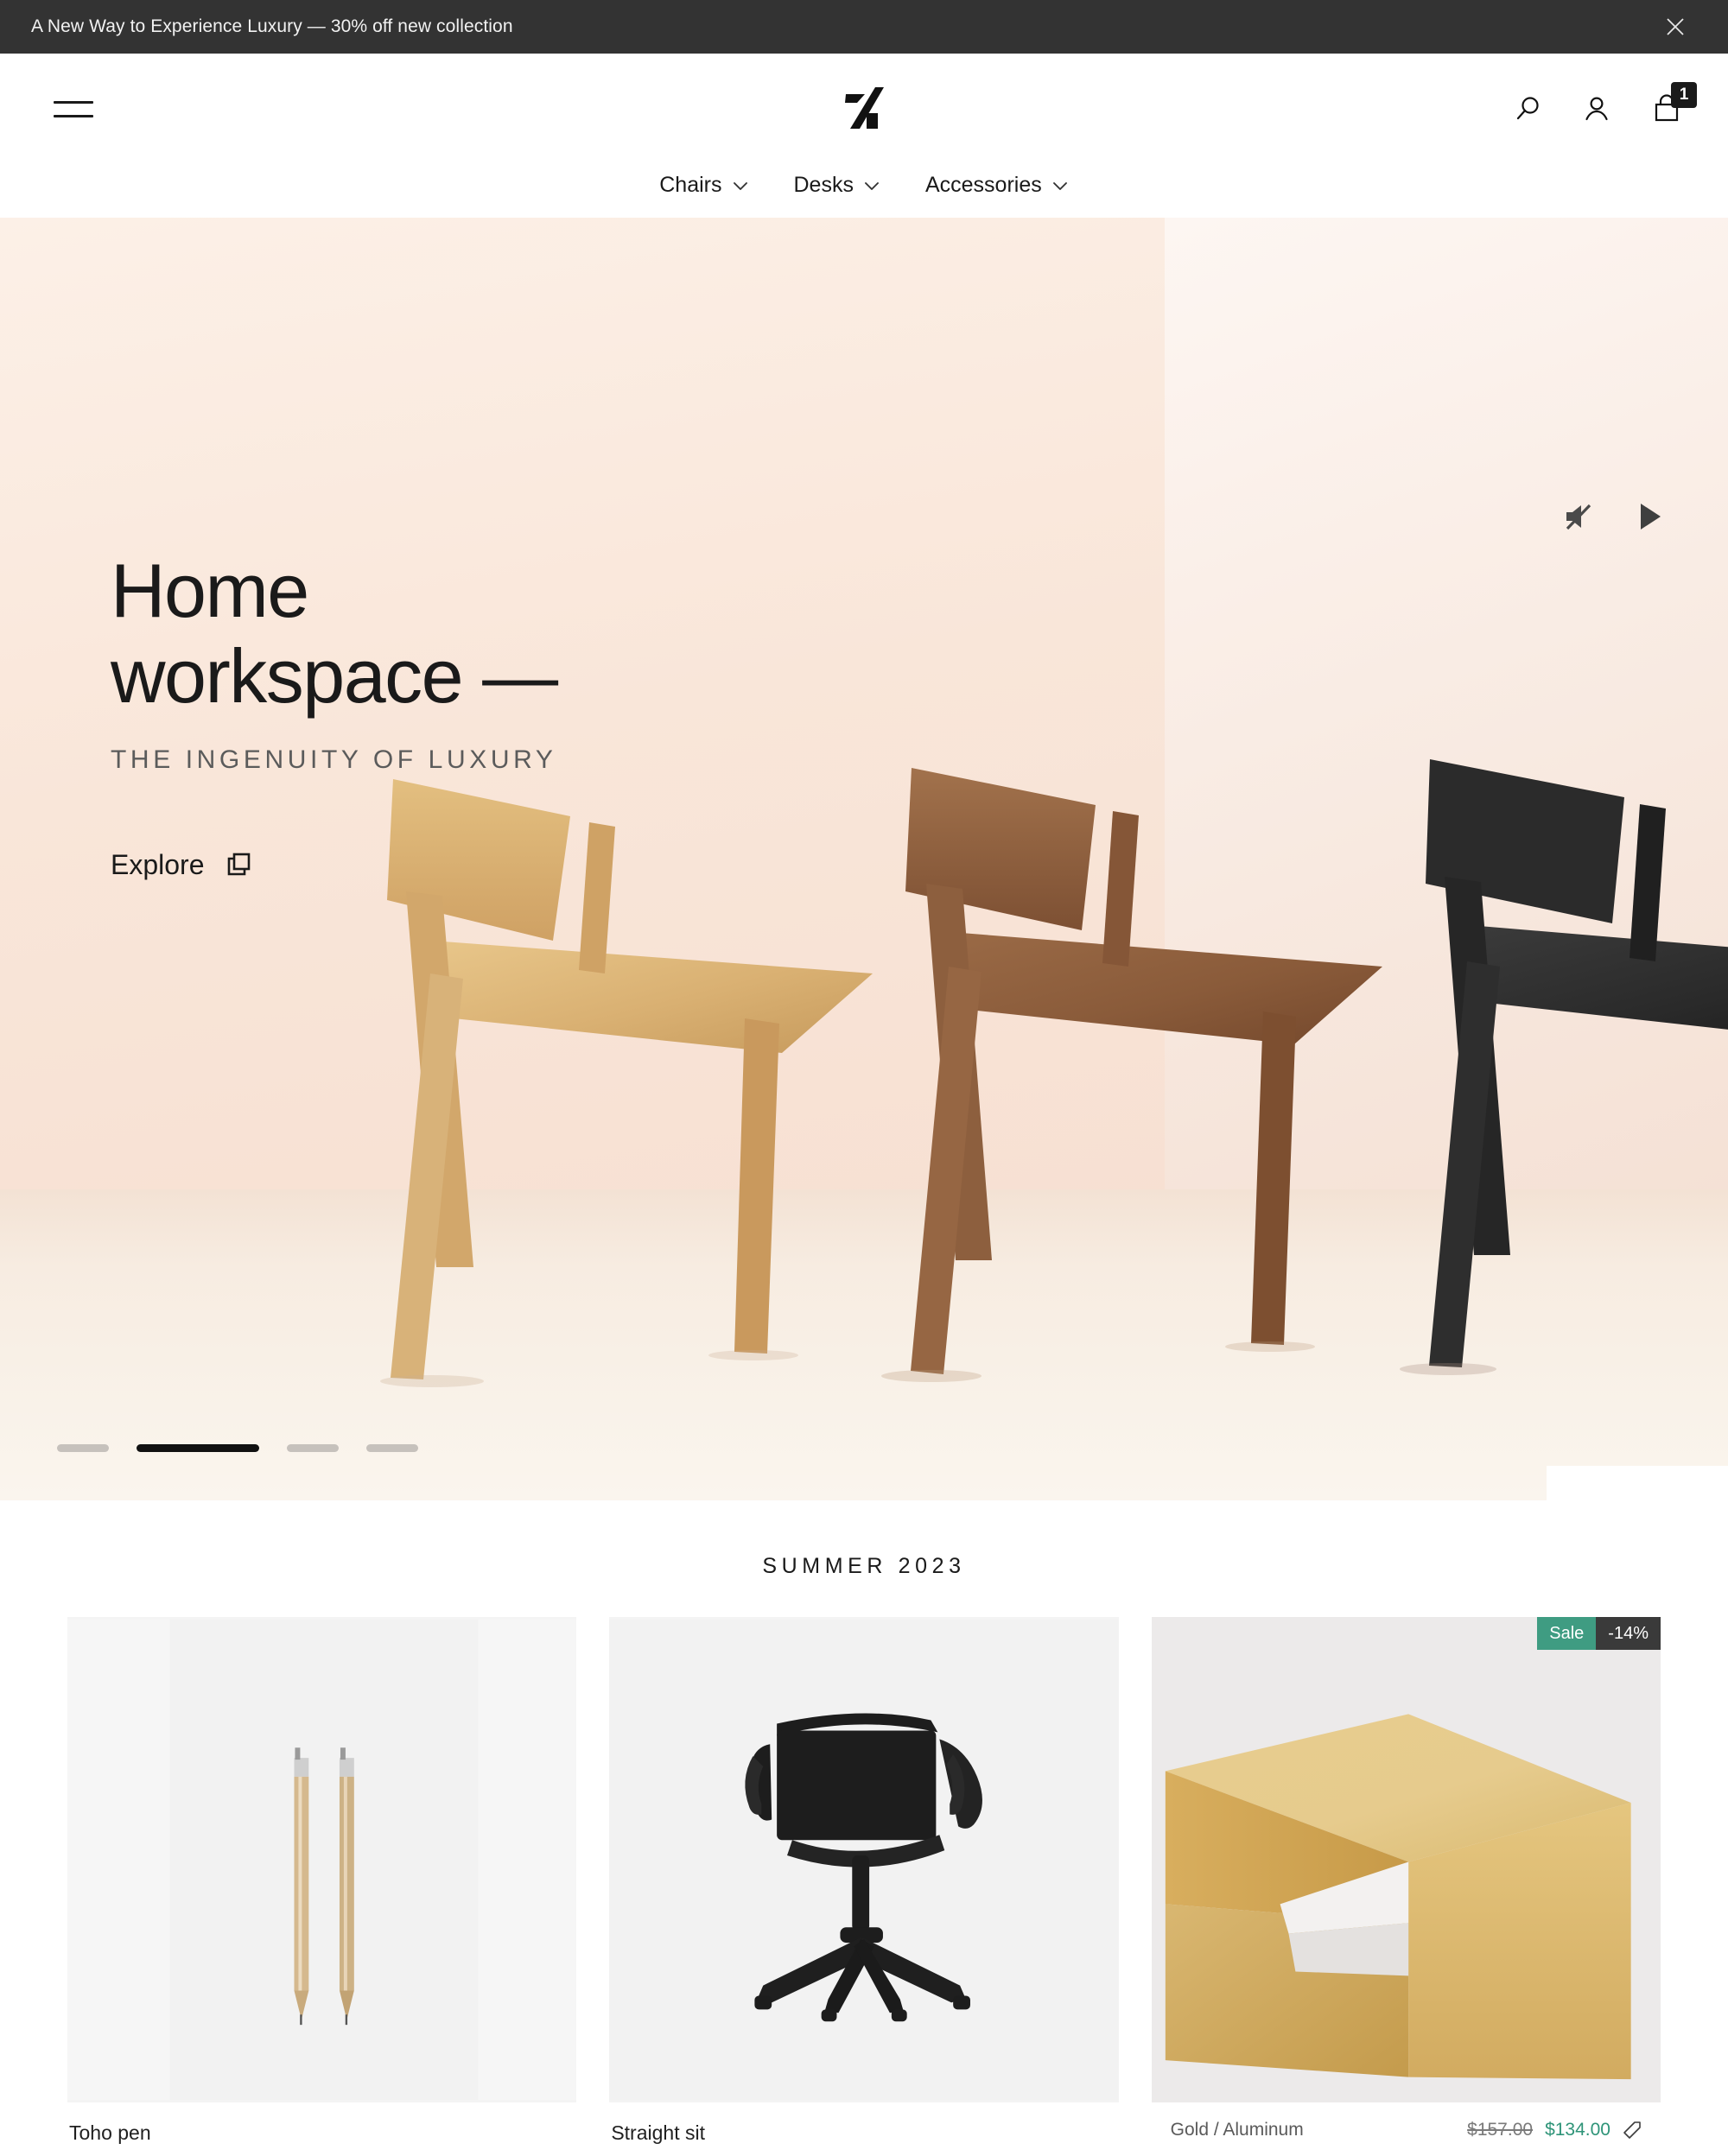 The image size is (1728, 2156). I want to click on hero-subtitle: THE INGENUITY OF LUXURY, so click(334, 759).